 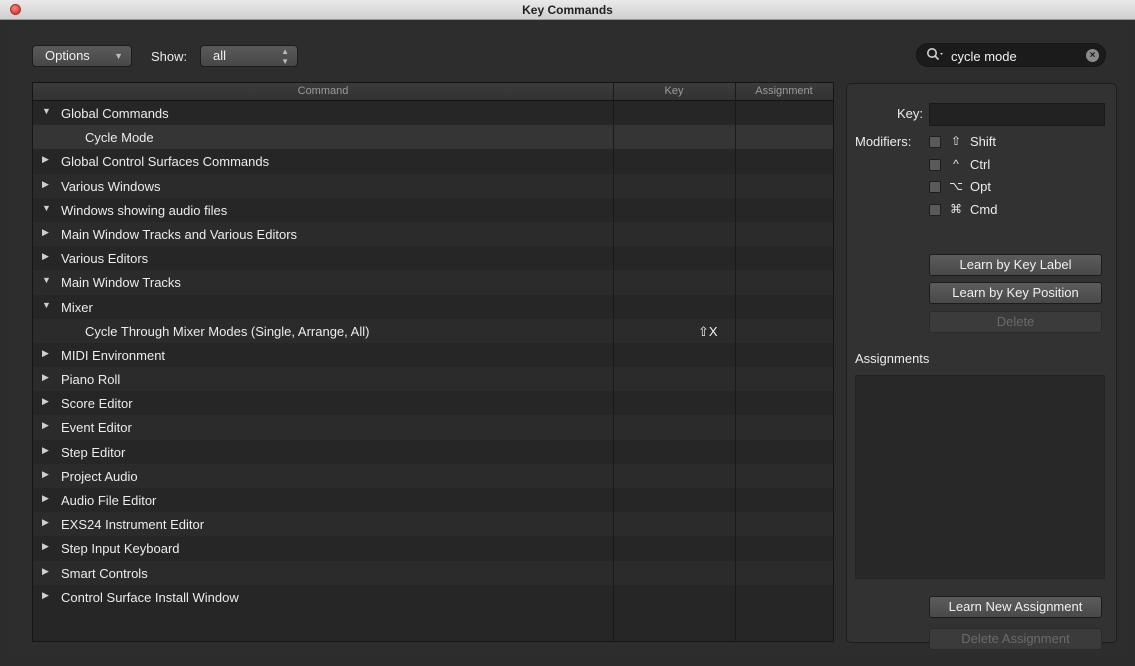 What do you see at coordinates (433, 379) in the screenshot?
I see `table-row: ▶ Piano Roll` at bounding box center [433, 379].